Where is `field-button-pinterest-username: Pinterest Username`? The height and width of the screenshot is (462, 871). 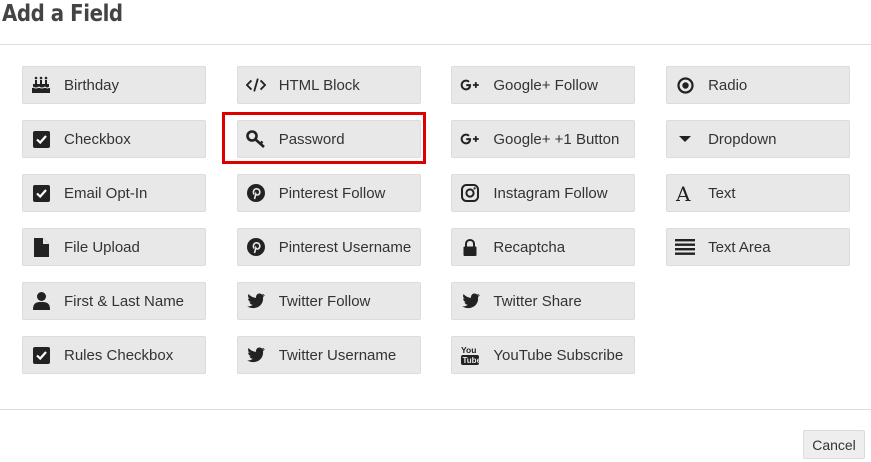
field-button-pinterest-username: Pinterest Username is located at coordinates (328, 247).